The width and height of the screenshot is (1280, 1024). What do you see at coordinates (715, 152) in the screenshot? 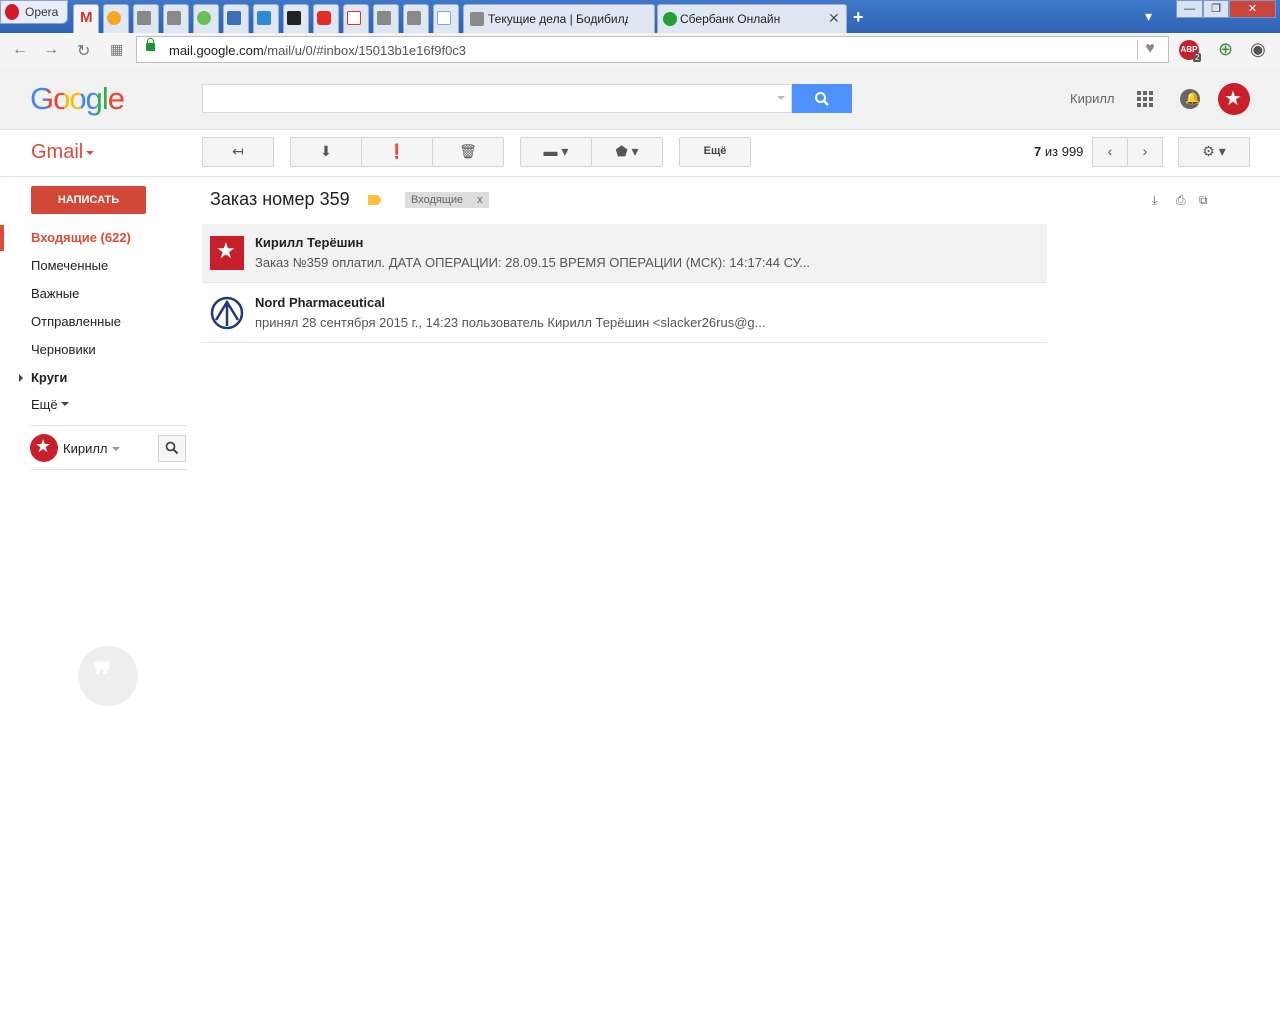
I see `more-actions-button: Ещё` at bounding box center [715, 152].